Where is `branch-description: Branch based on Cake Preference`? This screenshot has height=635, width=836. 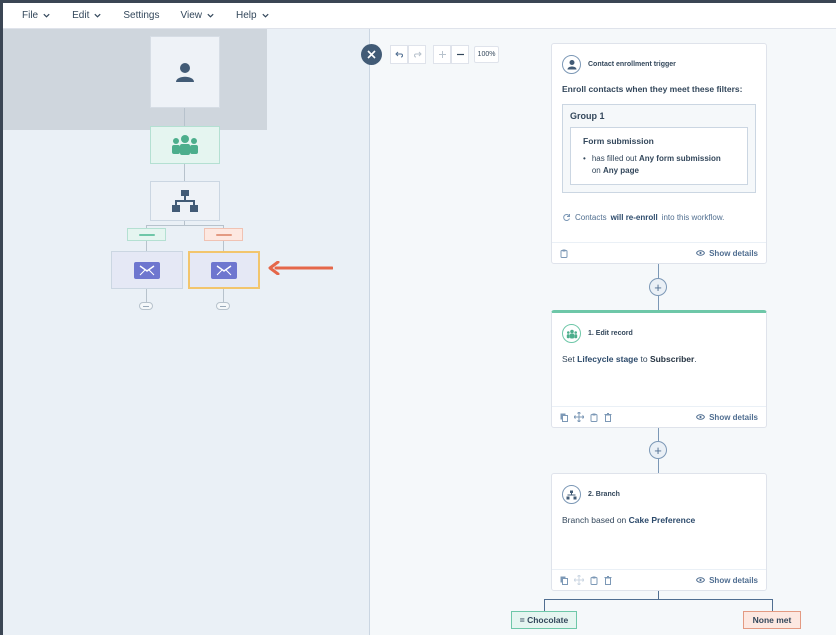
branch-description: Branch based on Cake Preference is located at coordinates (659, 515).